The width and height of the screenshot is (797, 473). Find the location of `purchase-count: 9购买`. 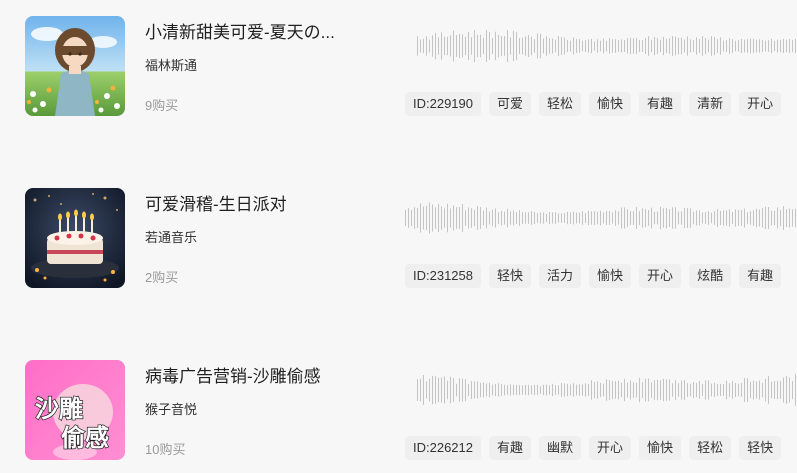

purchase-count: 9购买 is located at coordinates (162, 105).